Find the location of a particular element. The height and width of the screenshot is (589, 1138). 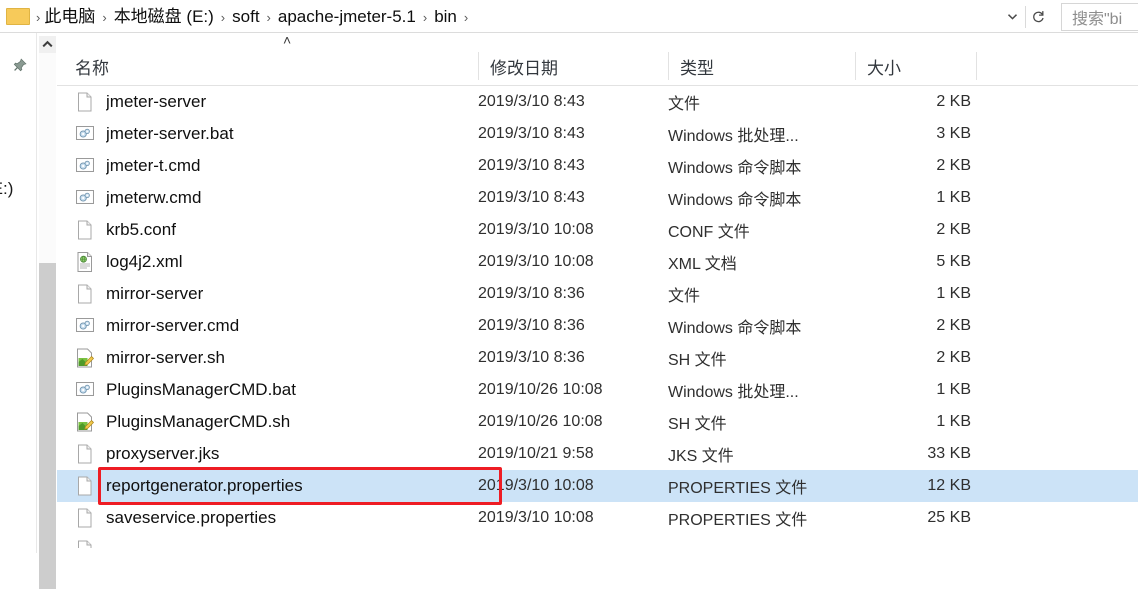

file-name-label: mirror-server.sh is located at coordinates (166, 357).